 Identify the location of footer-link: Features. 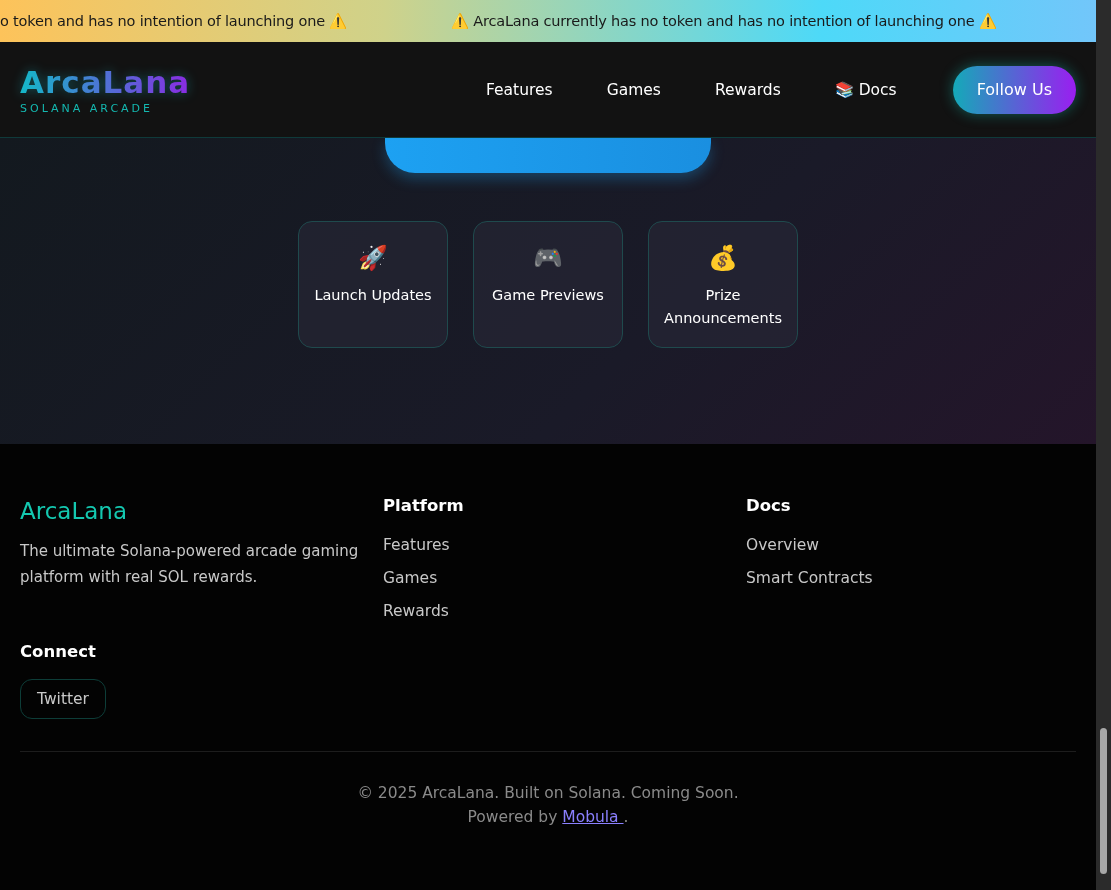
(564, 545).